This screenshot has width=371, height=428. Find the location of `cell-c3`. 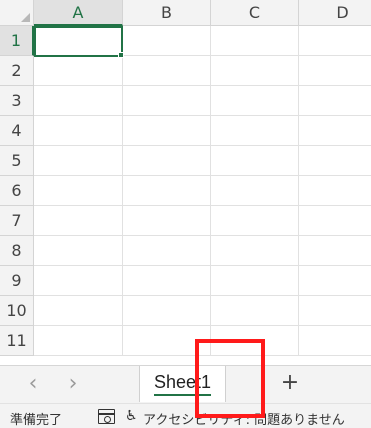

cell-c3 is located at coordinates (255, 101).